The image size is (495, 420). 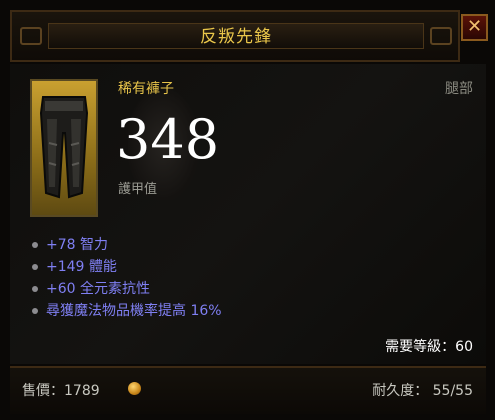 What do you see at coordinates (168, 139) in the screenshot?
I see `armor-value: 348` at bounding box center [168, 139].